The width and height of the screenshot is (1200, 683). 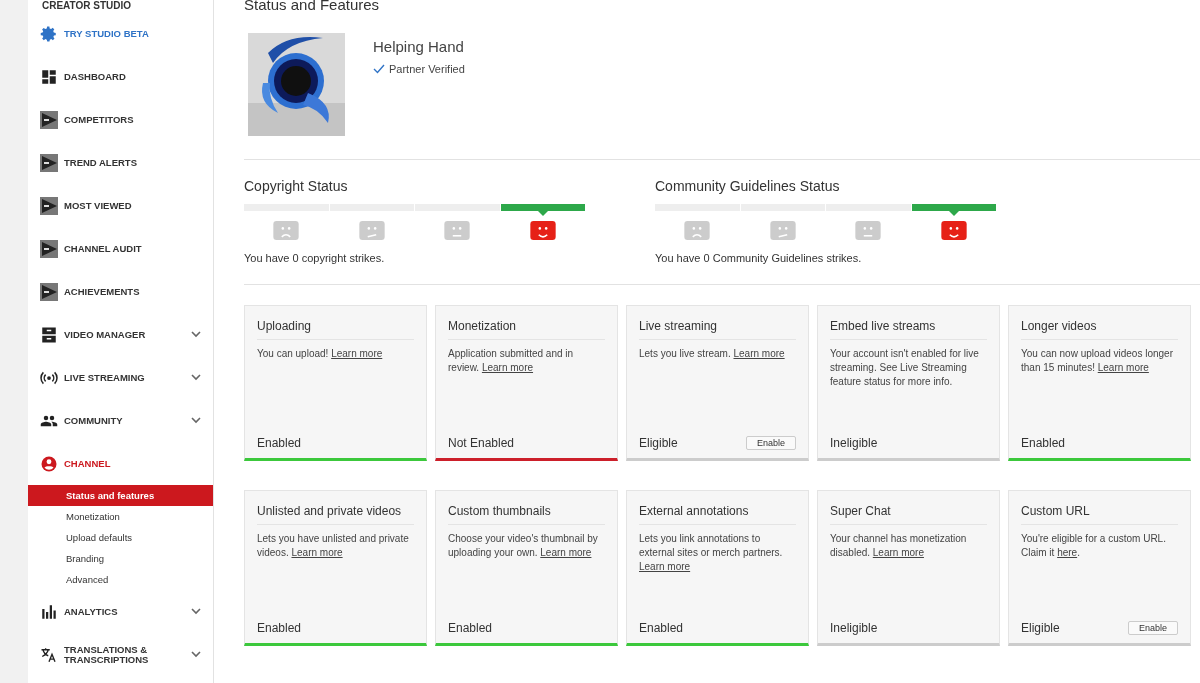 What do you see at coordinates (427, 69) in the screenshot?
I see `badge-label: Partner Verified` at bounding box center [427, 69].